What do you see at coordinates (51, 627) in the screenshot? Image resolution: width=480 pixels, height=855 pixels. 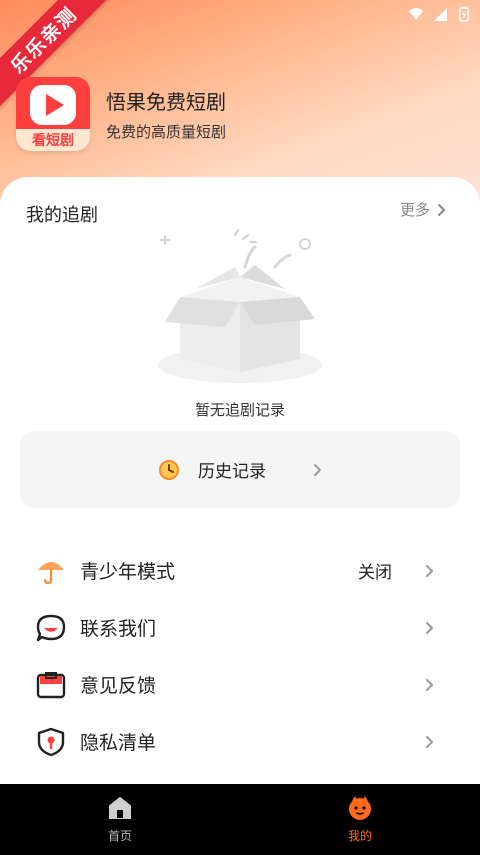 I see `chat-bubble-icon` at bounding box center [51, 627].